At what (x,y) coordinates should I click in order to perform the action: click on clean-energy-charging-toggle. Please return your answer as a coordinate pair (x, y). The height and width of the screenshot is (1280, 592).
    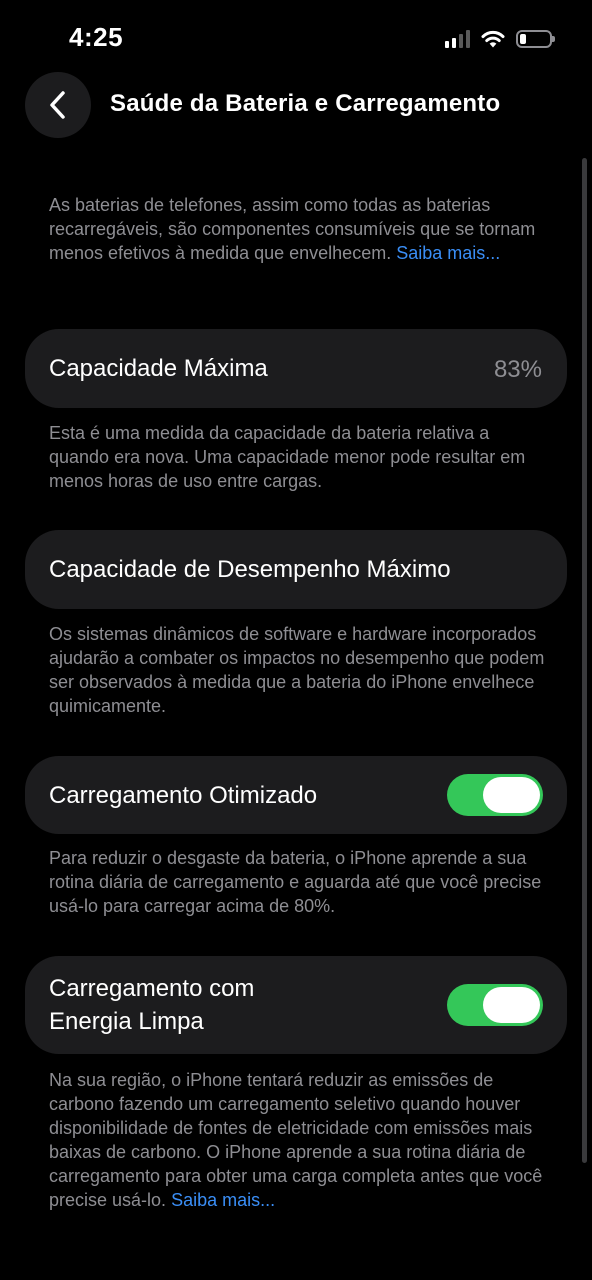
    Looking at the image, I should click on (495, 1005).